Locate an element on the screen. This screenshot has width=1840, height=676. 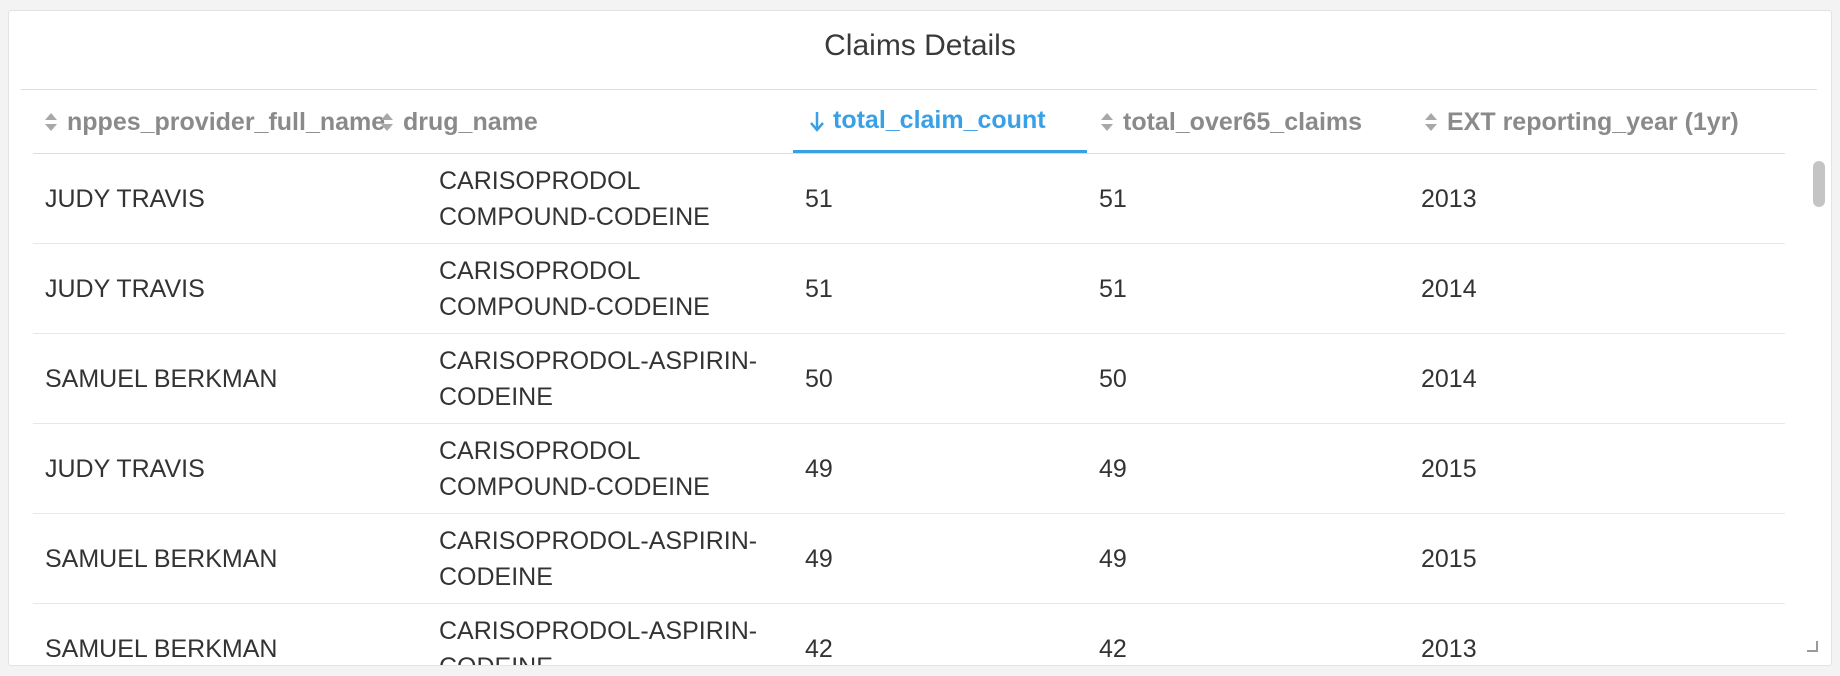
column-header-label: nppes_provider_full_name is located at coordinates (226, 121).